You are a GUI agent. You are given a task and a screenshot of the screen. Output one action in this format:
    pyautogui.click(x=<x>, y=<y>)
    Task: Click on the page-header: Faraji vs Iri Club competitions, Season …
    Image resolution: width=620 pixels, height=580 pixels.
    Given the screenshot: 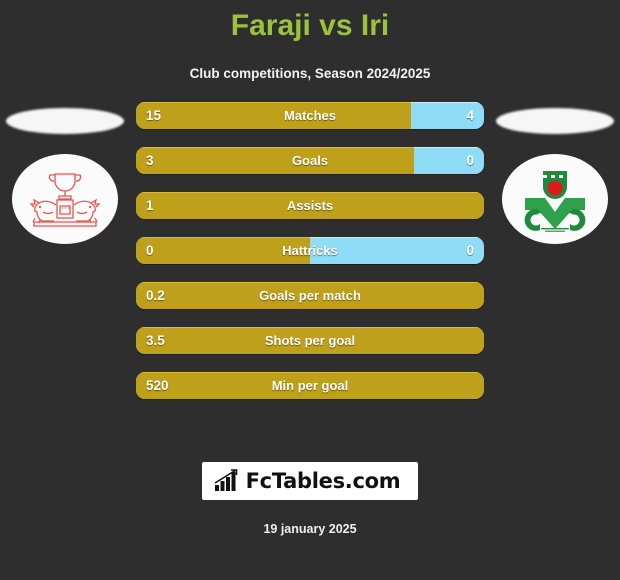 What is the action you would take?
    pyautogui.click(x=310, y=41)
    